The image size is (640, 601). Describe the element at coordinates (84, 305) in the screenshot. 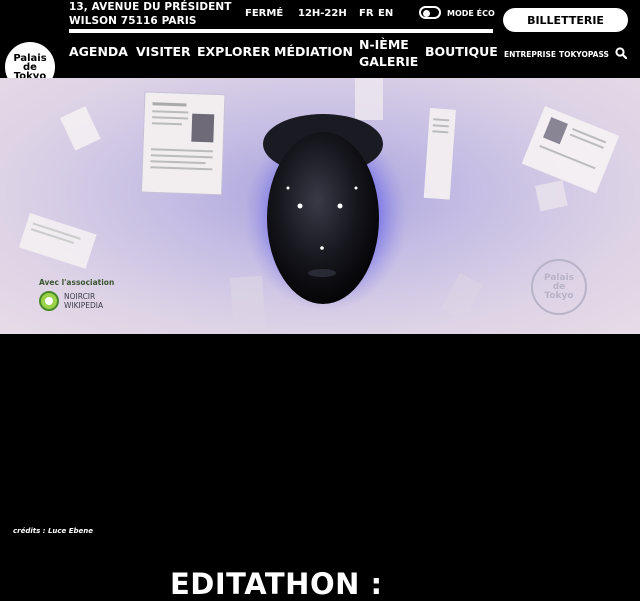

I see `partner-name-line-2: WIKIPEDIA` at that location.